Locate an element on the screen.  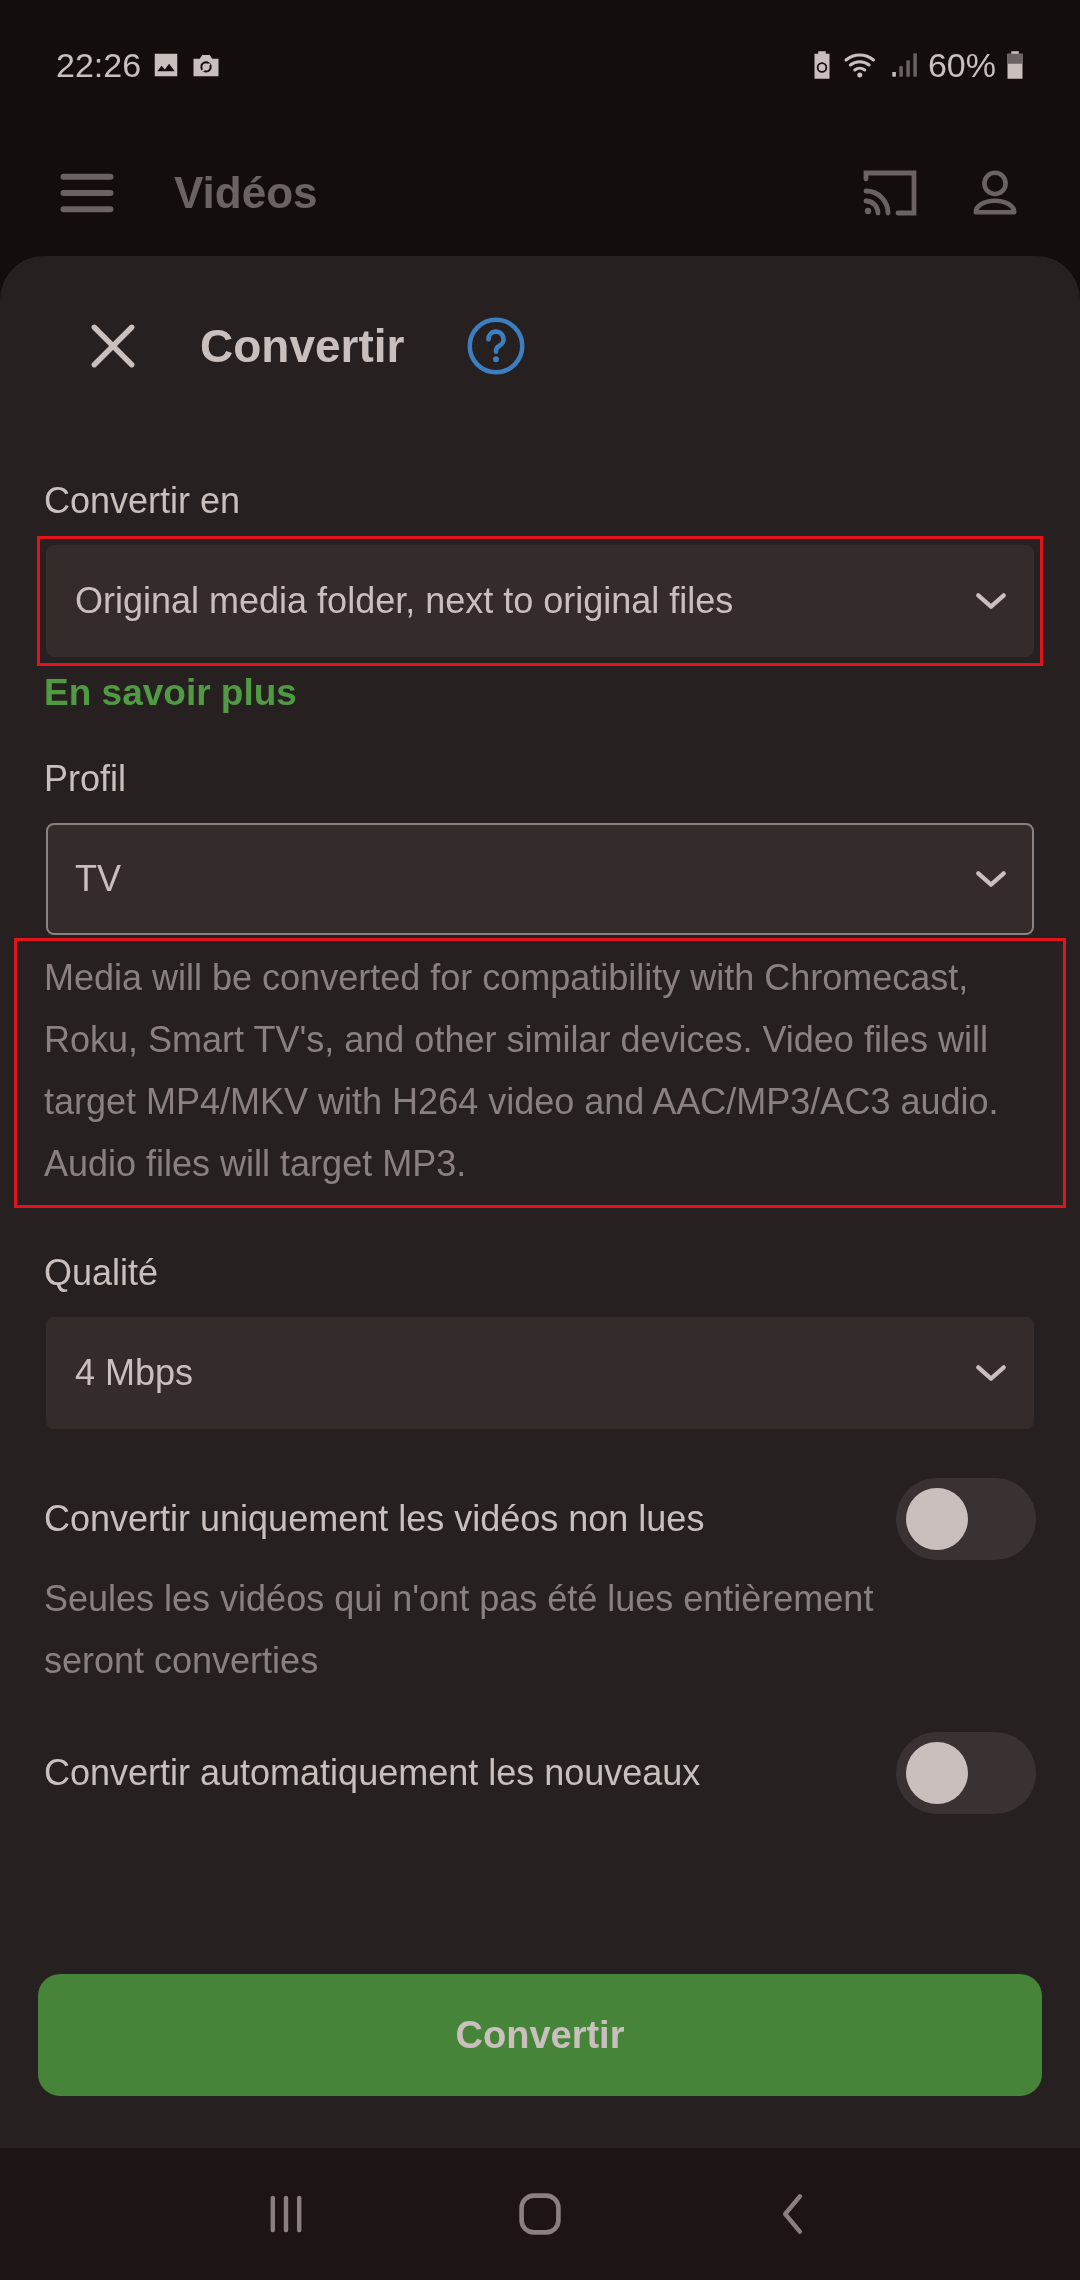
field-label: Convertir en is located at coordinates (143, 501).